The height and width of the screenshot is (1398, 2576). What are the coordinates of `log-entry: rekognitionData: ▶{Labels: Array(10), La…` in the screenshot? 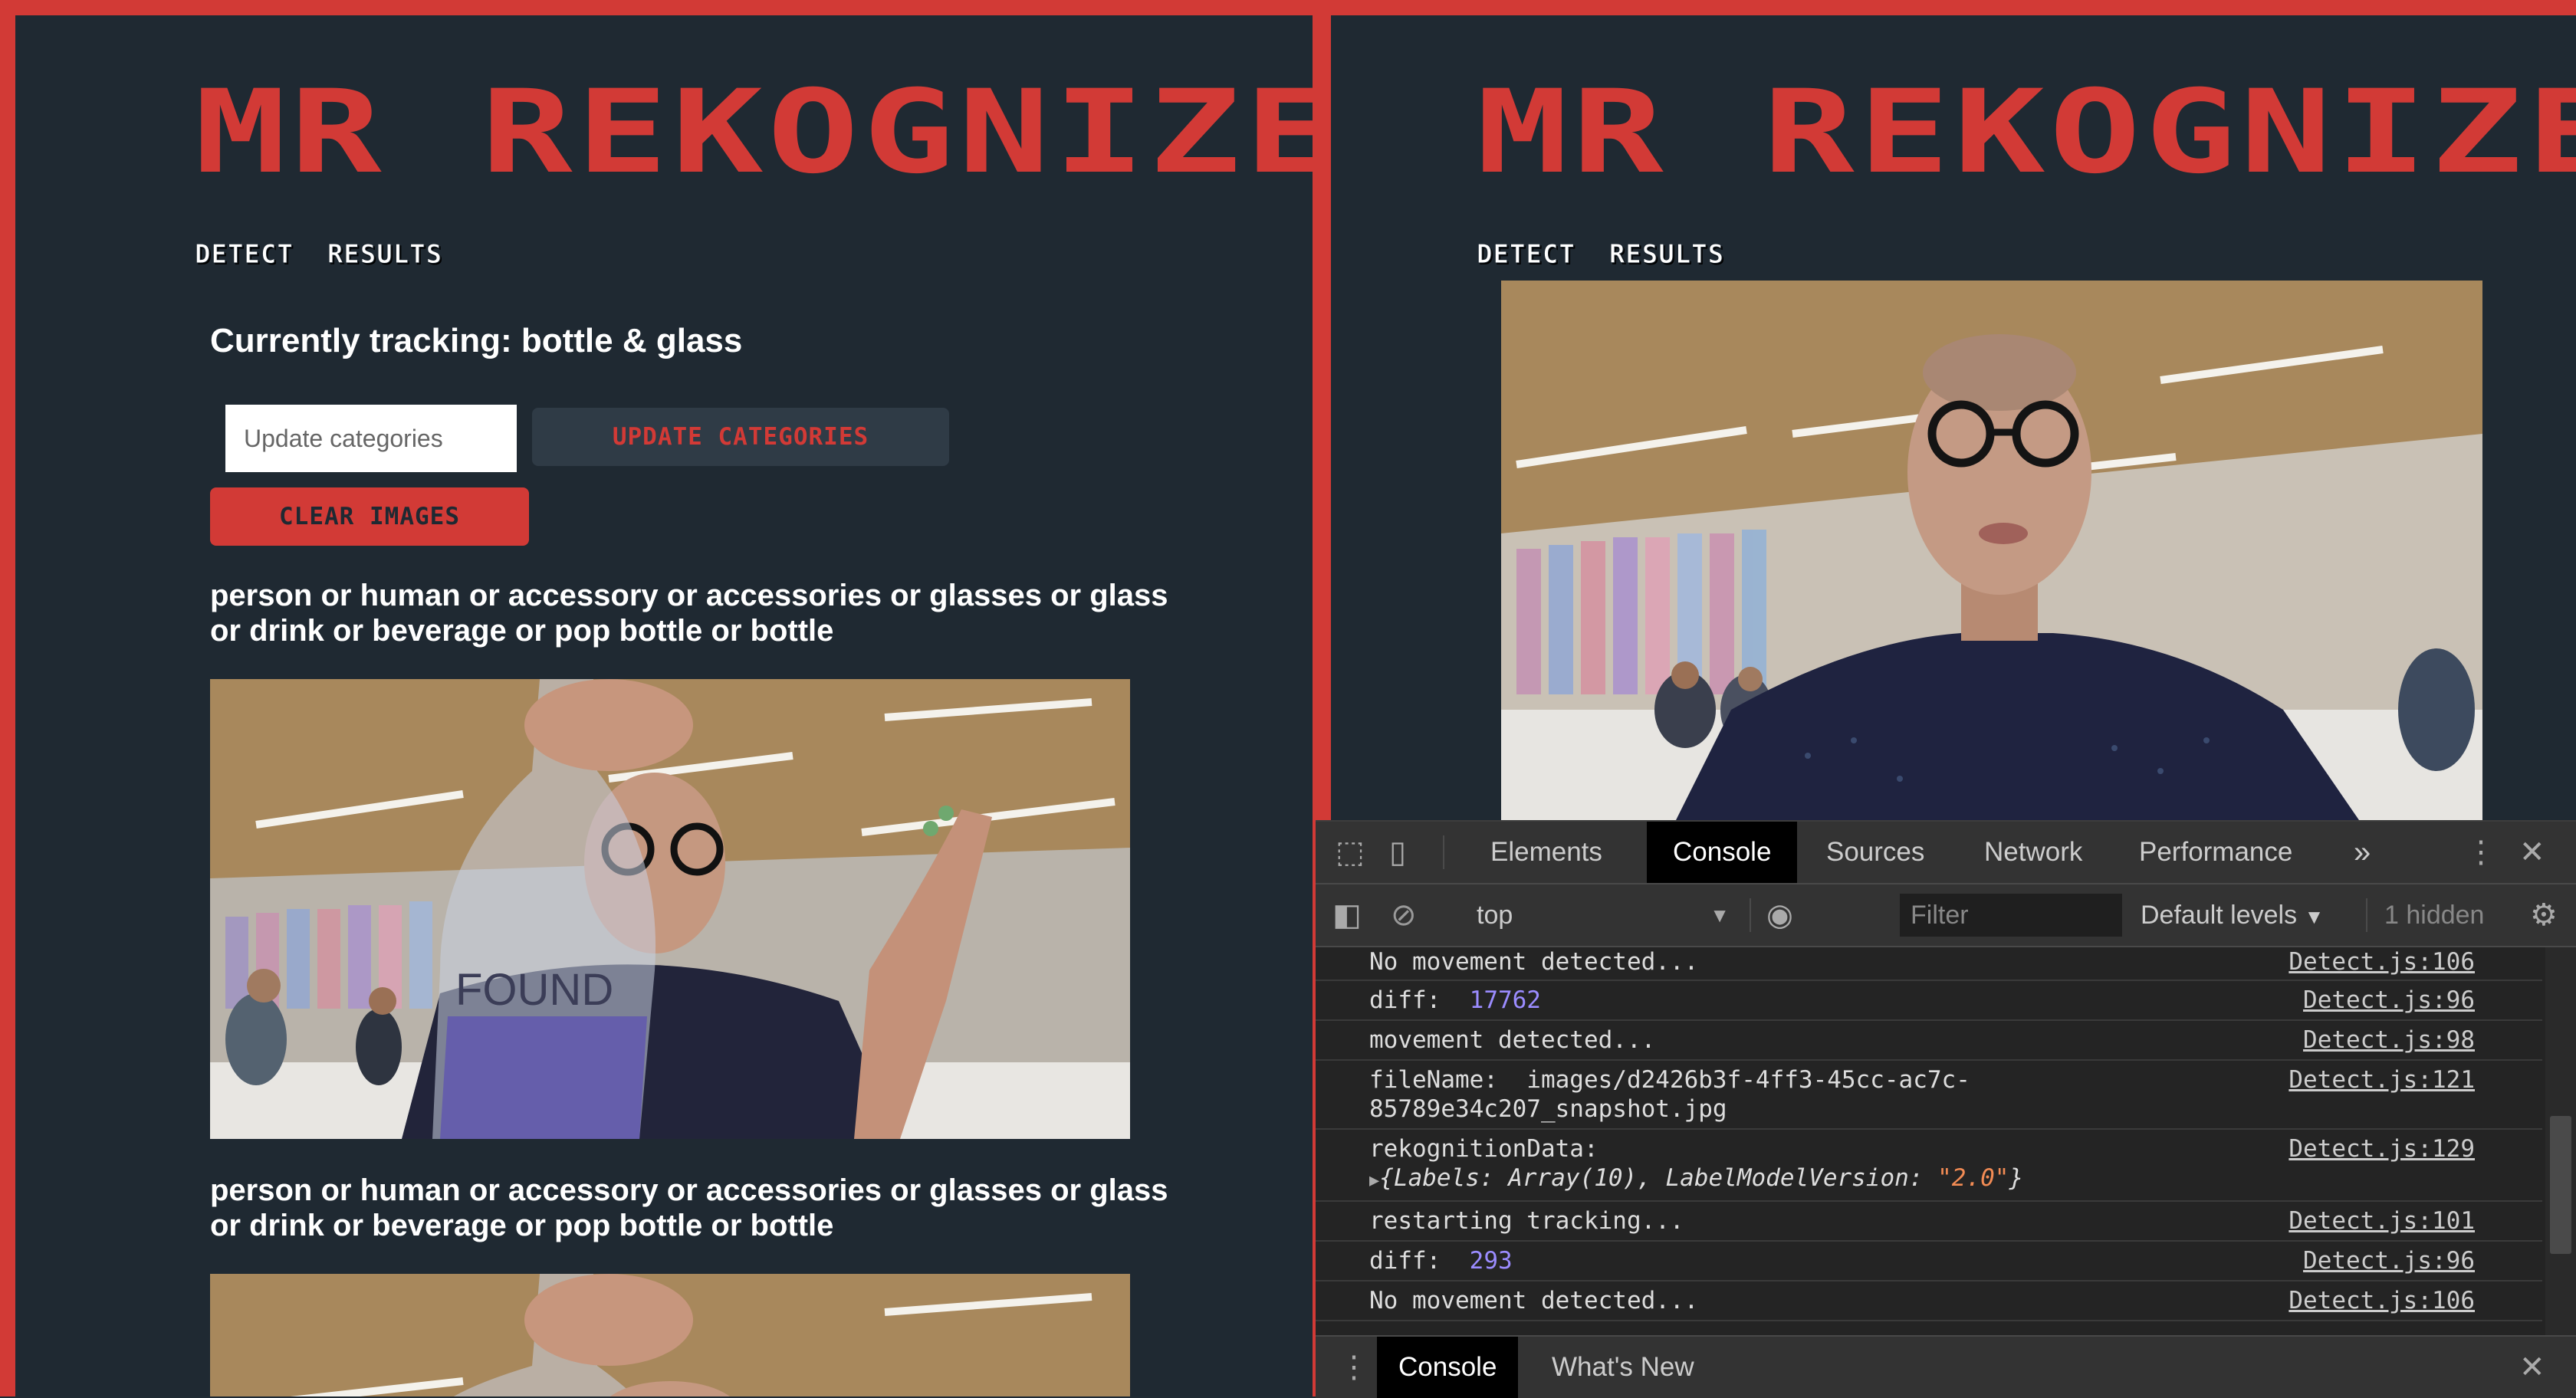 It's located at (1929, 1166).